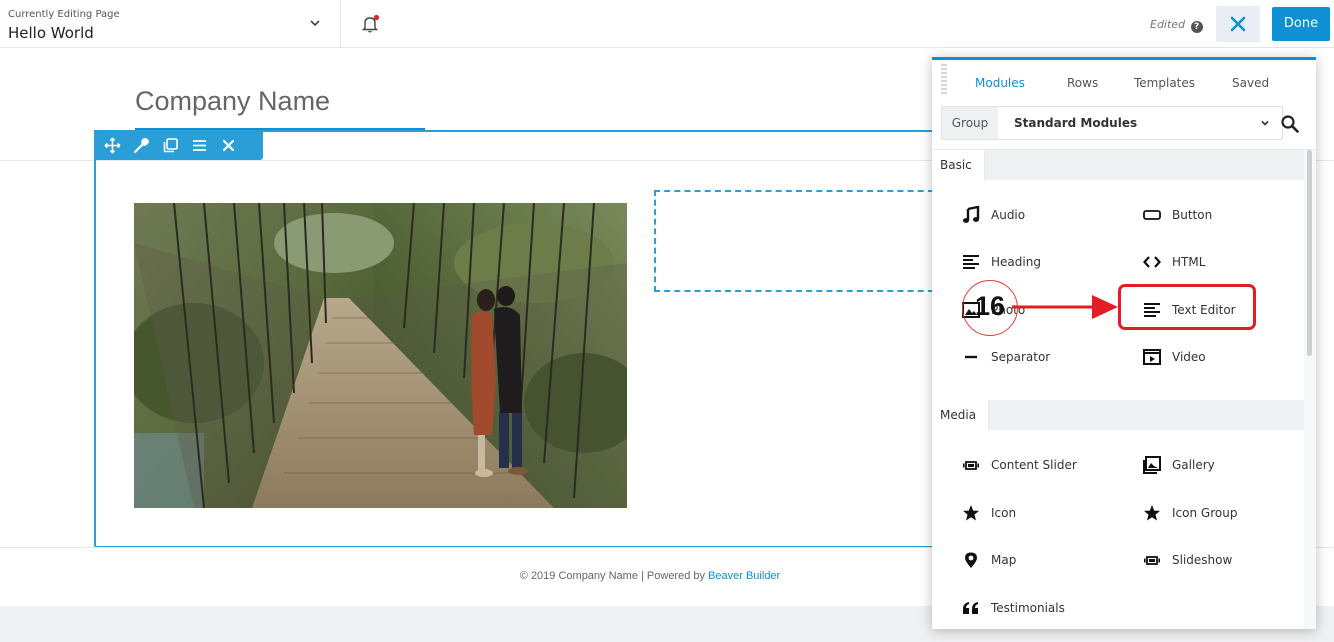  Describe the element at coordinates (1028, 608) in the screenshot. I see `module-label: Testimonials` at that location.